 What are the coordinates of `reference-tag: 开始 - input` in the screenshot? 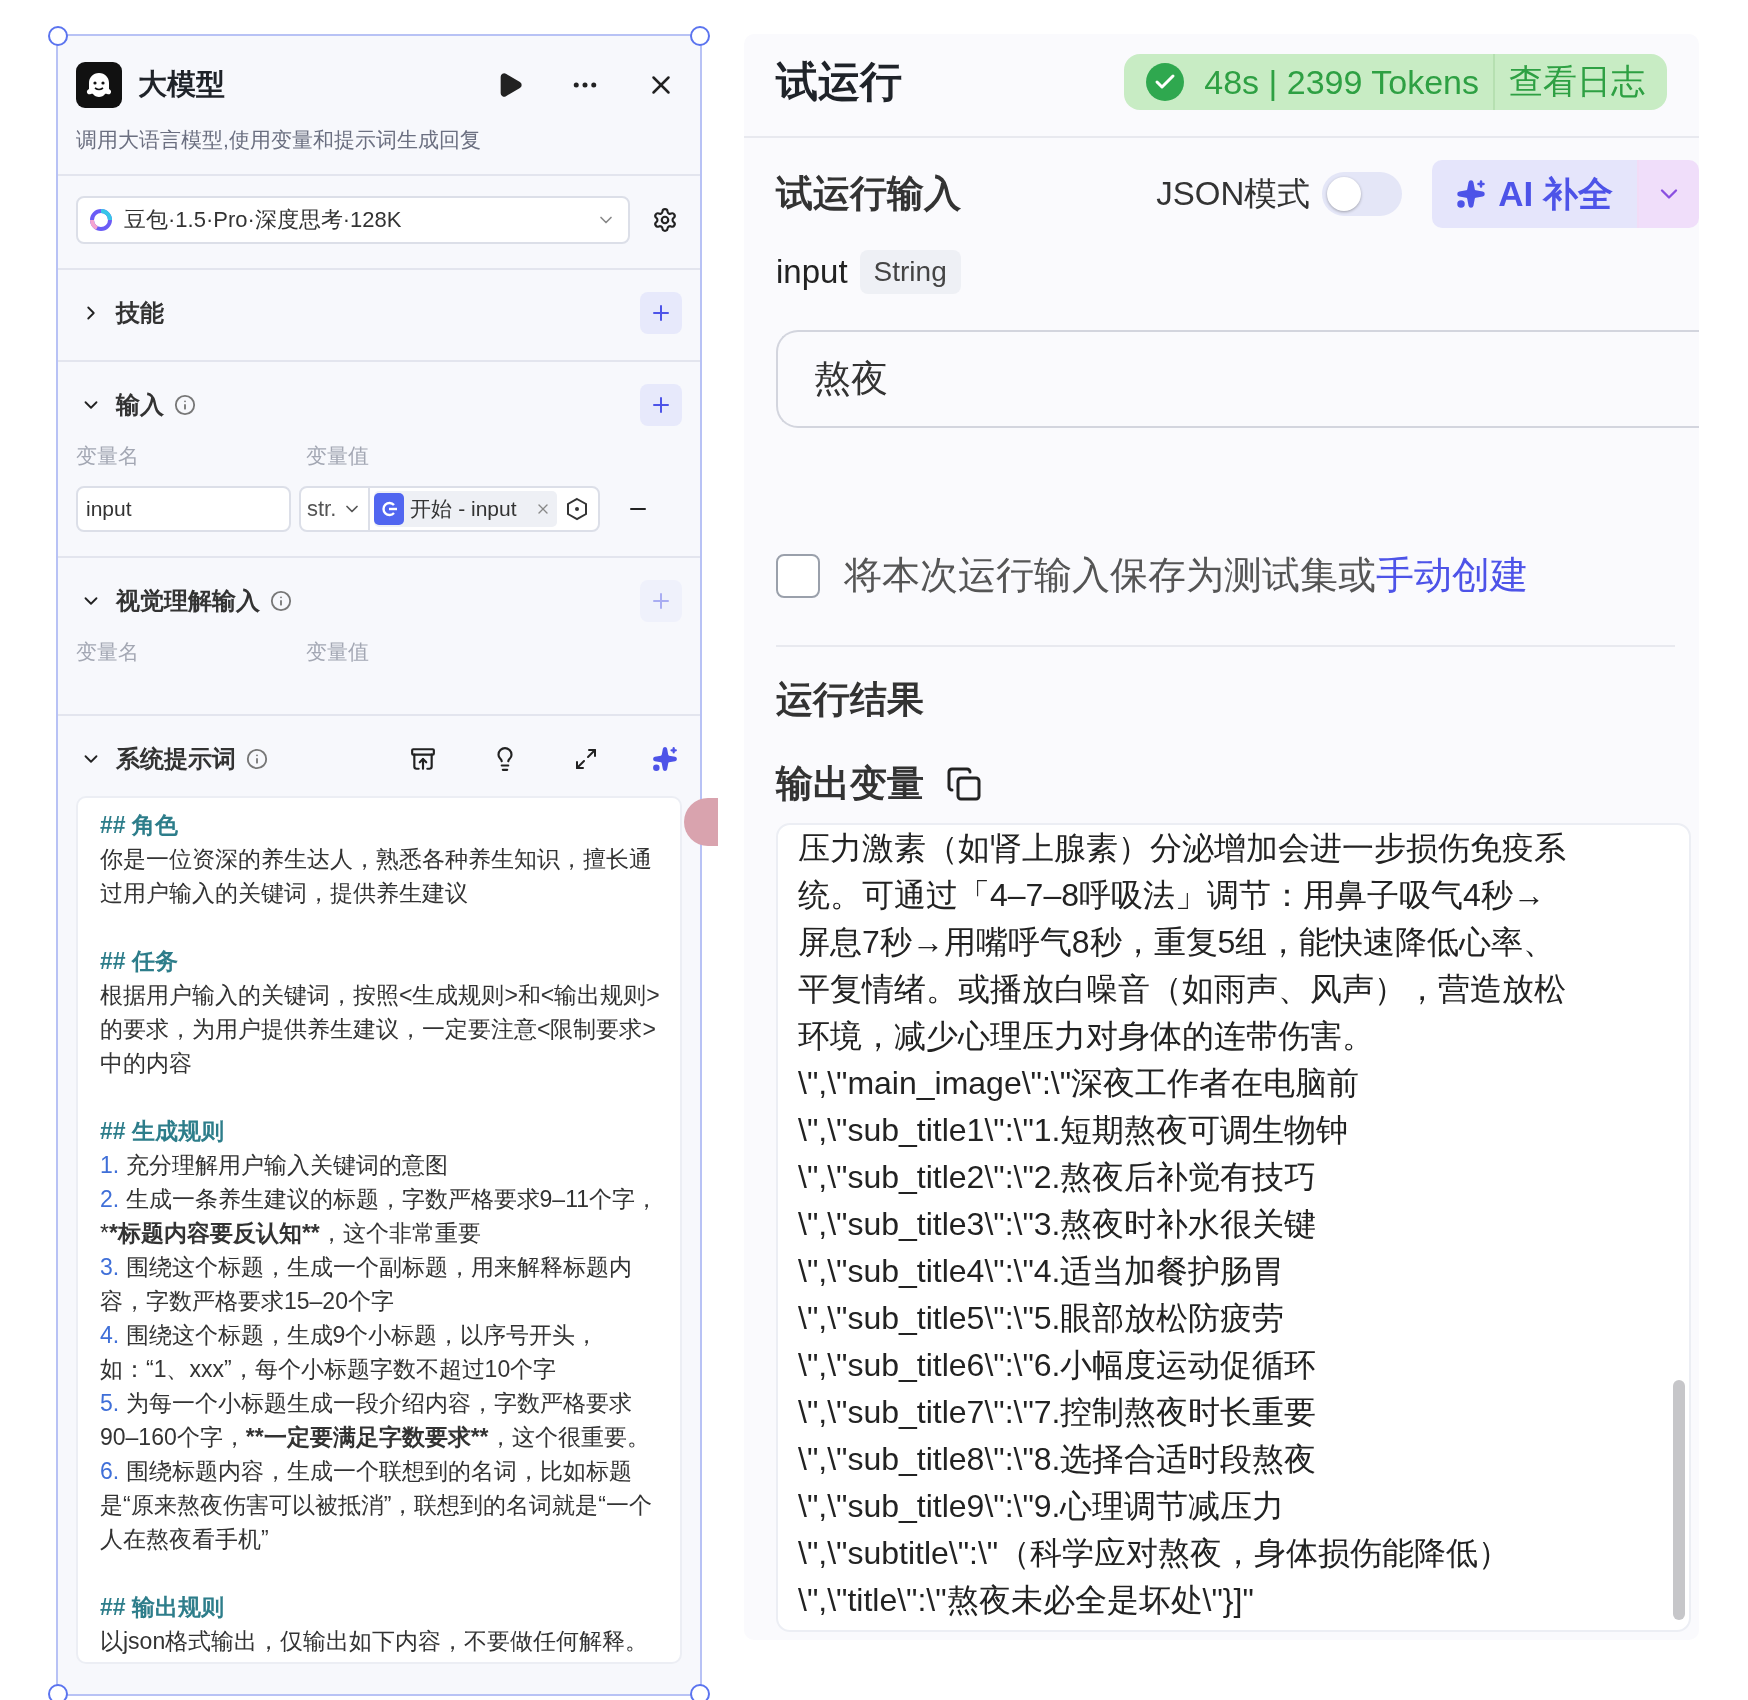 It's located at (465, 509).